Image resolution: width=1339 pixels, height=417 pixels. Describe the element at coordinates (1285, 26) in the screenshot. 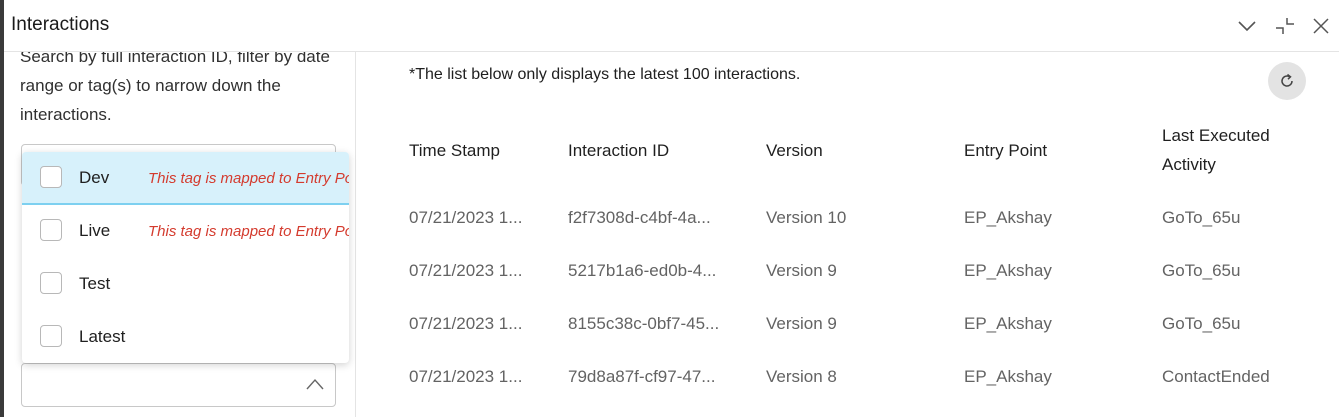

I see `minimize-icon` at that location.